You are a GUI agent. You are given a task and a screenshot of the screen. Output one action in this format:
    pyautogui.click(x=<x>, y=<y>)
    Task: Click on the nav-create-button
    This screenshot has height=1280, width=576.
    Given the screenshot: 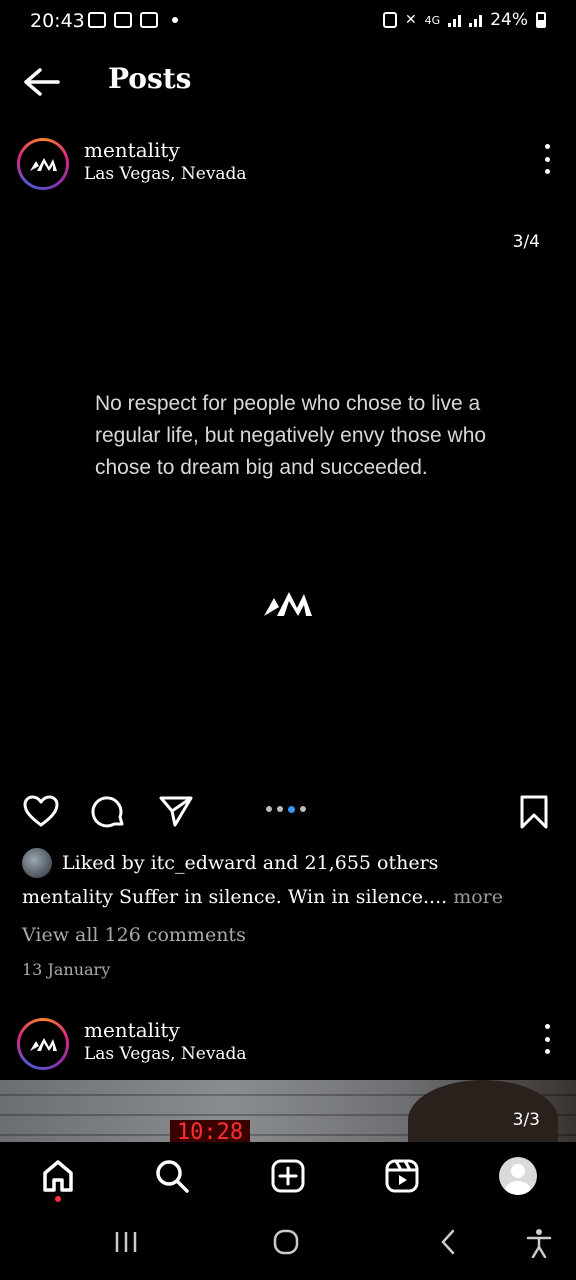 What is the action you would take?
    pyautogui.click(x=288, y=1176)
    